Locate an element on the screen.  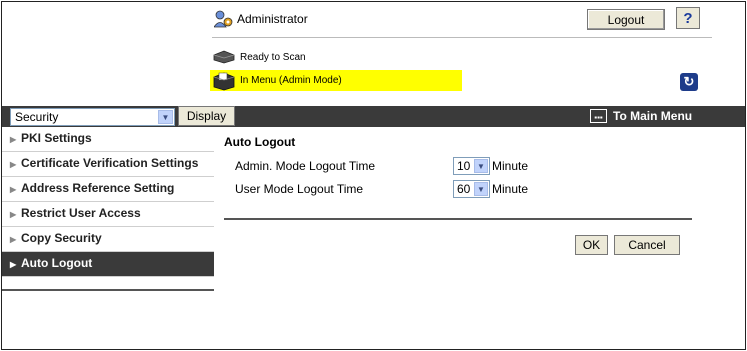
scanner-icon is located at coordinates (224, 57).